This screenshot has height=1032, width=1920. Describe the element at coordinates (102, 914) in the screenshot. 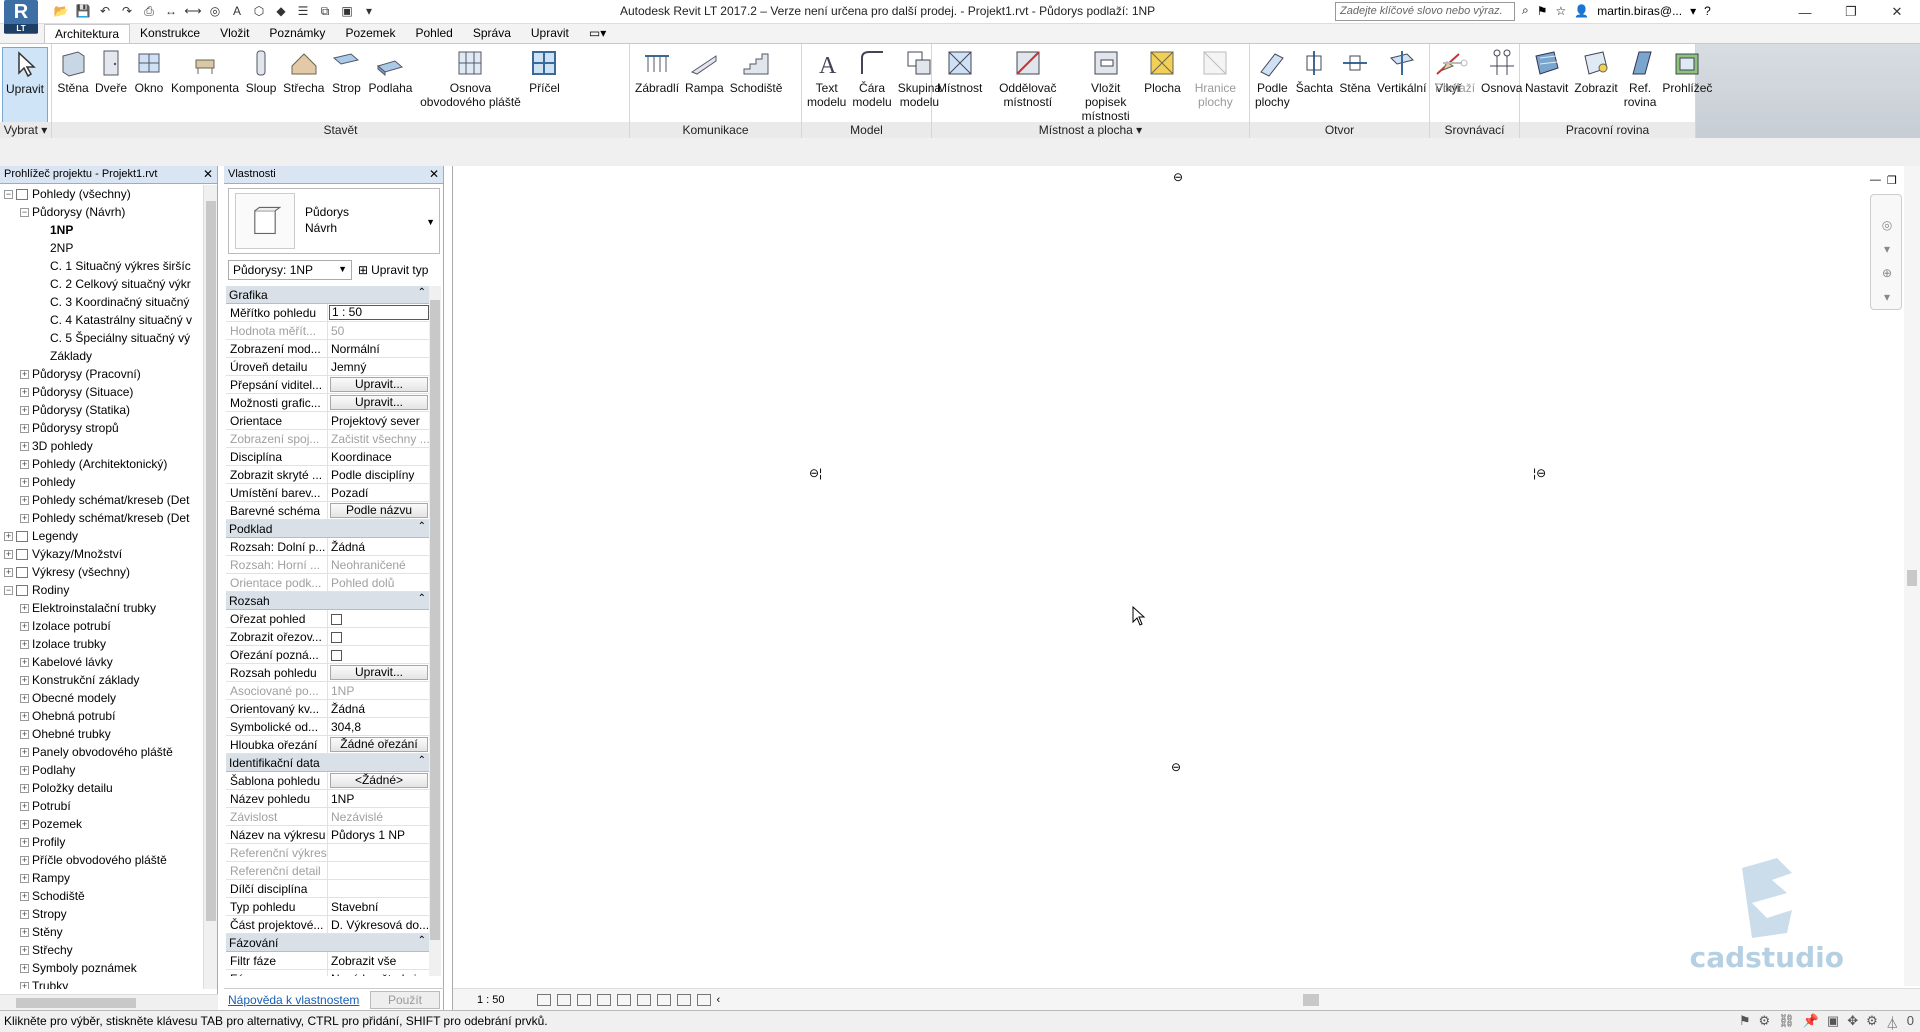

I see `tree-item: + Stropy` at that location.